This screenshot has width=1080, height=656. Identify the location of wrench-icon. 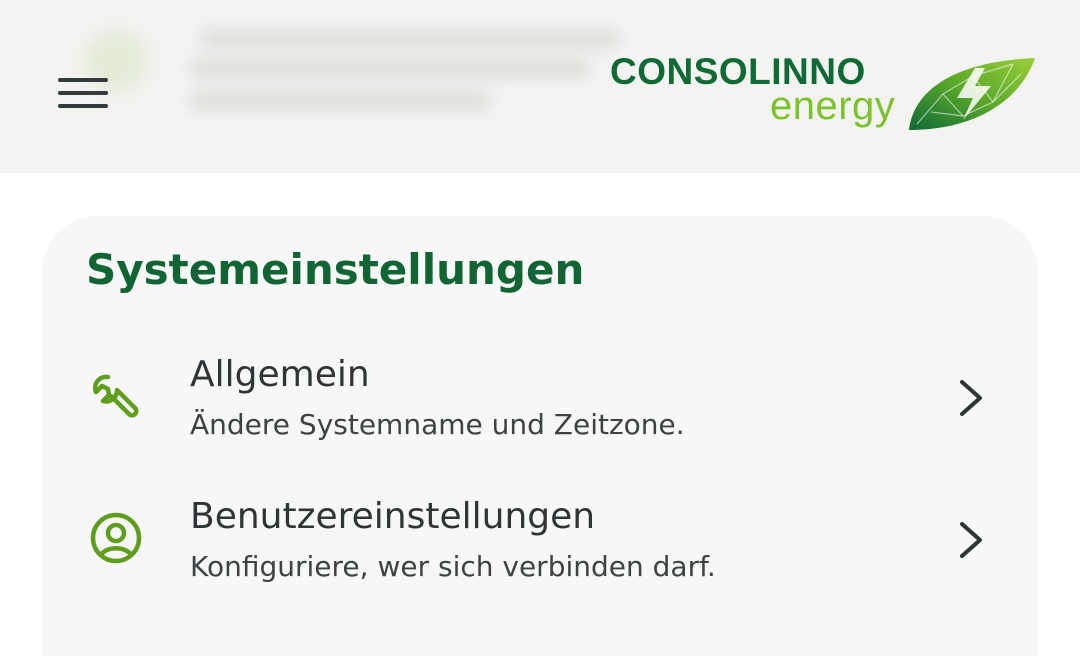
(115, 396).